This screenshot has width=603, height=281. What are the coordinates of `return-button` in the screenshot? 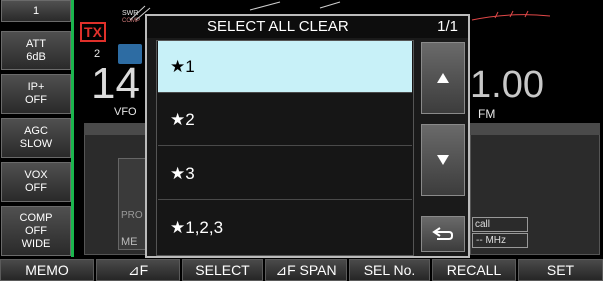 It's located at (443, 234).